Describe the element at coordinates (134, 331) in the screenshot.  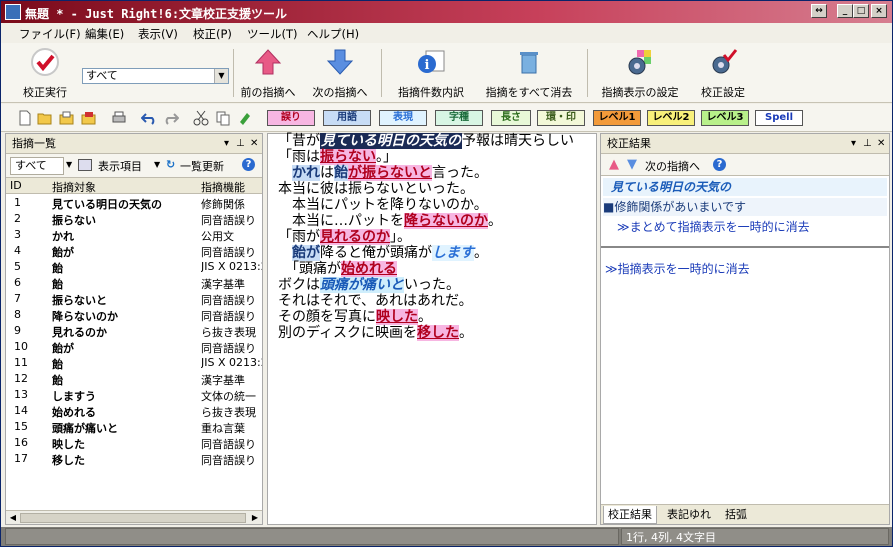
I see `table-row: 9 見れるのか ら抜き表現` at that location.